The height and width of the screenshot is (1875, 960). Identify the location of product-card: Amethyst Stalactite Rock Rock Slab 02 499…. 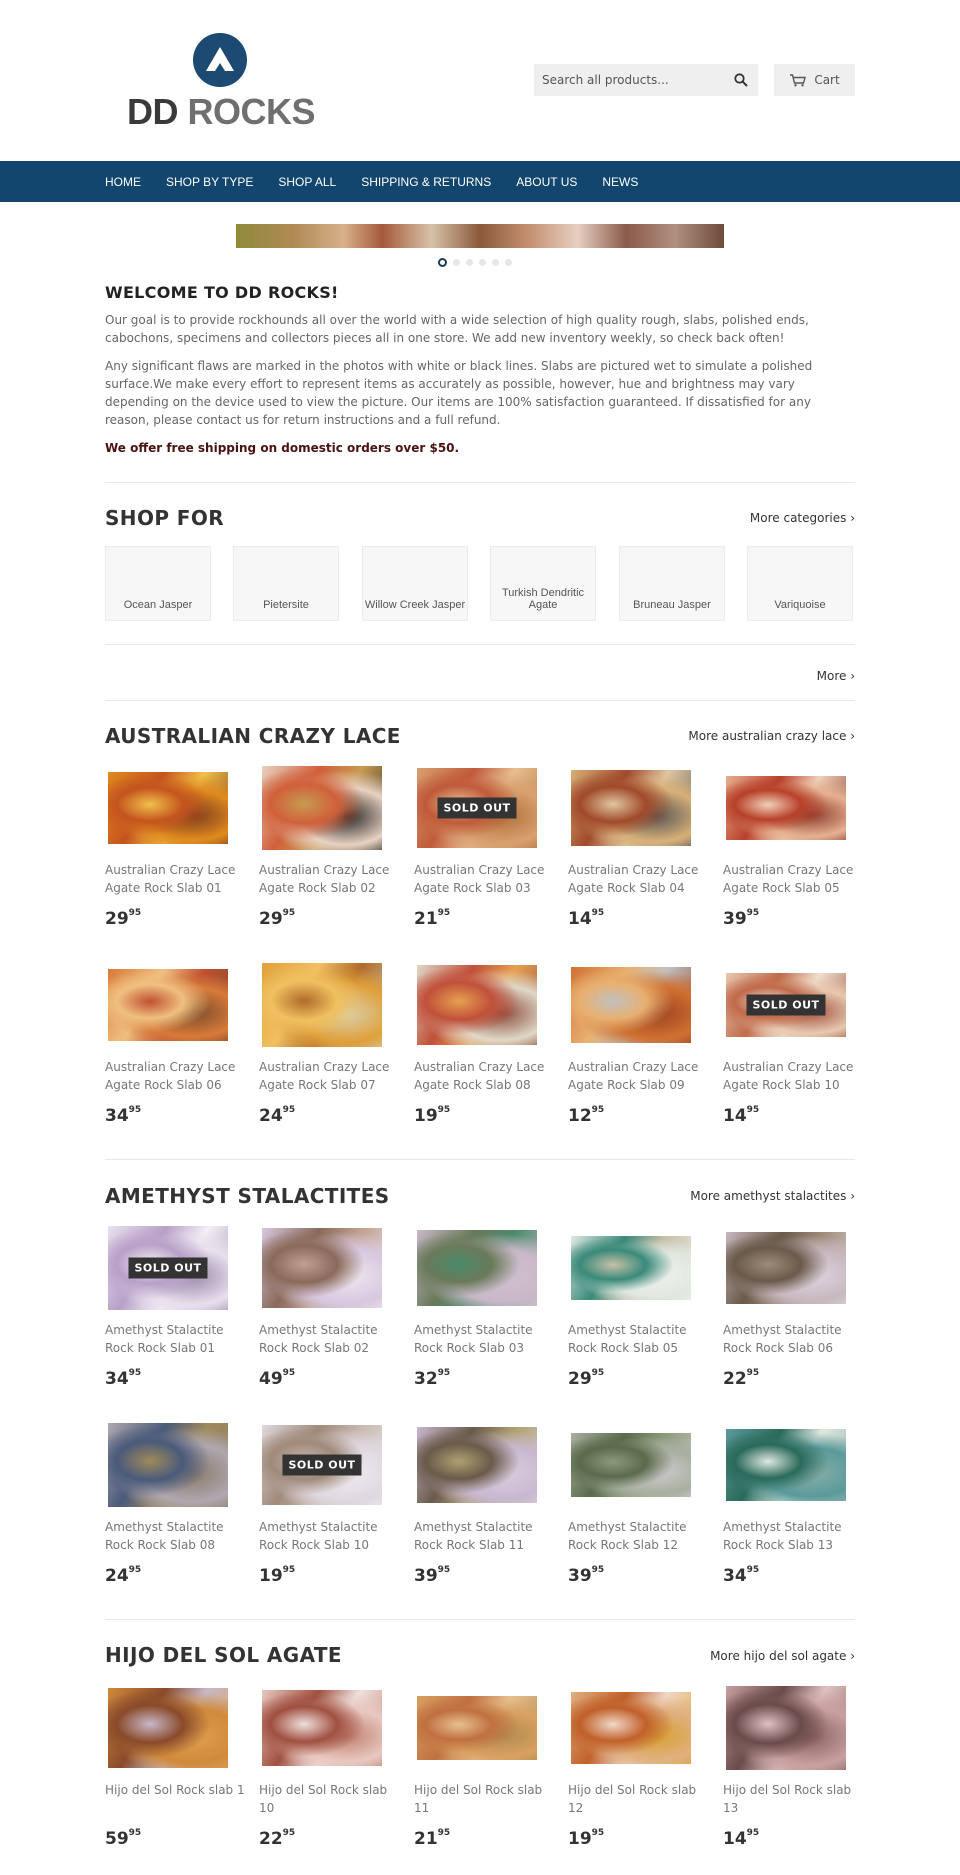
(322, 1306).